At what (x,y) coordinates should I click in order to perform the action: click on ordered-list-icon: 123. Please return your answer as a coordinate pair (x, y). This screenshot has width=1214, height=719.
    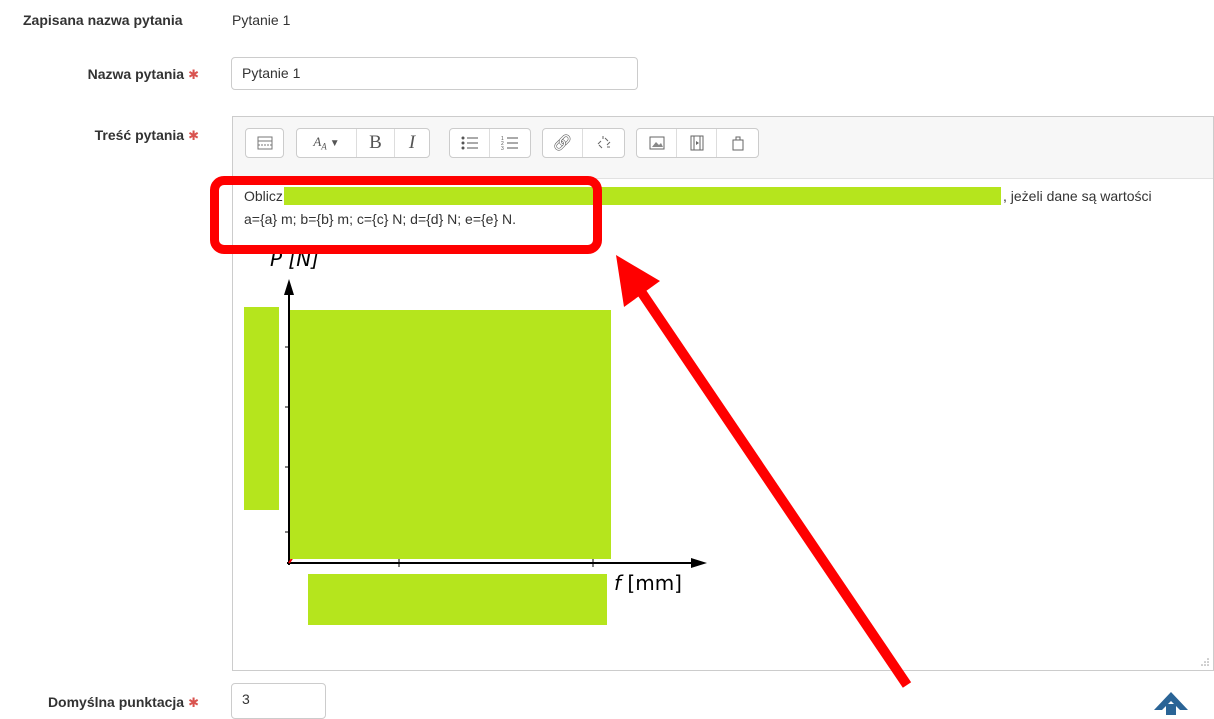
    Looking at the image, I should click on (510, 143).